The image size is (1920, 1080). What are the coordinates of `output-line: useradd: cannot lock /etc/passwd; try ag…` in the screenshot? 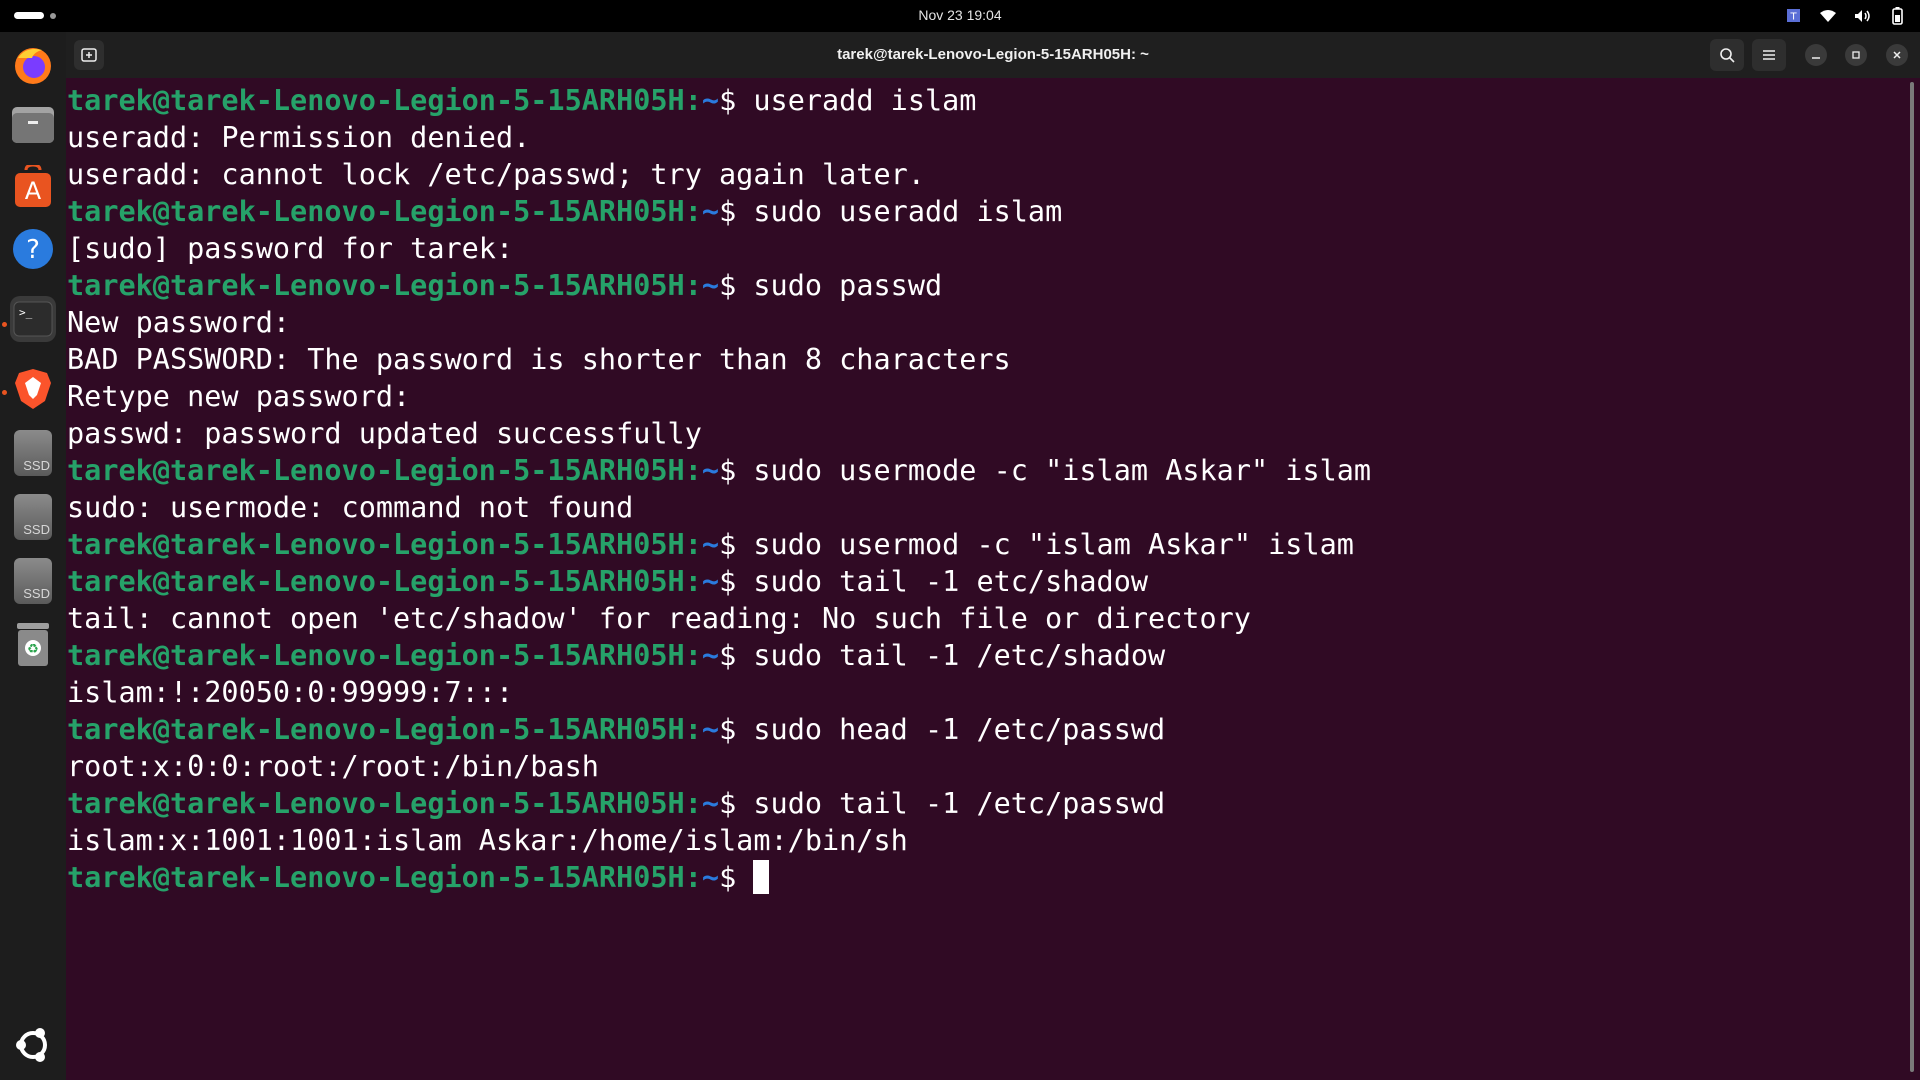 It's located at (496, 174).